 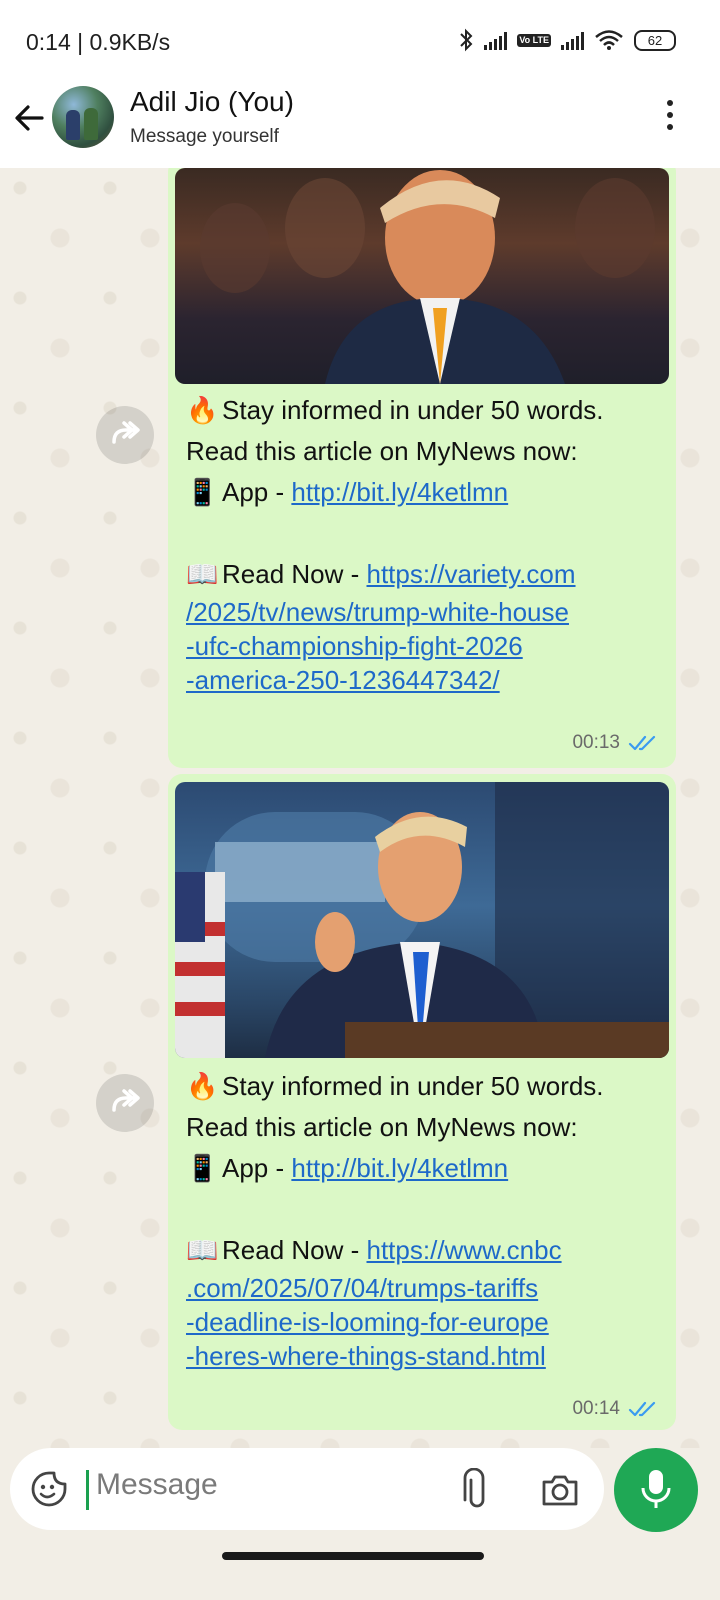 I want to click on text-cursor, so click(x=87, y=1490).